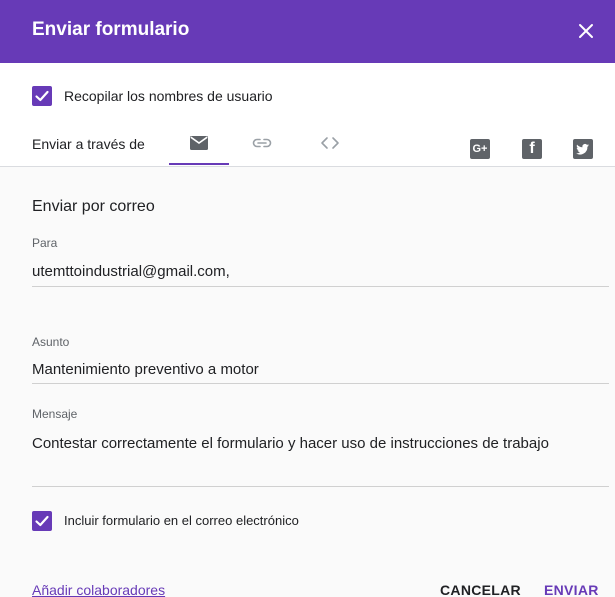 The width and height of the screenshot is (615, 597). I want to click on include-form-checkbox, so click(42, 521).